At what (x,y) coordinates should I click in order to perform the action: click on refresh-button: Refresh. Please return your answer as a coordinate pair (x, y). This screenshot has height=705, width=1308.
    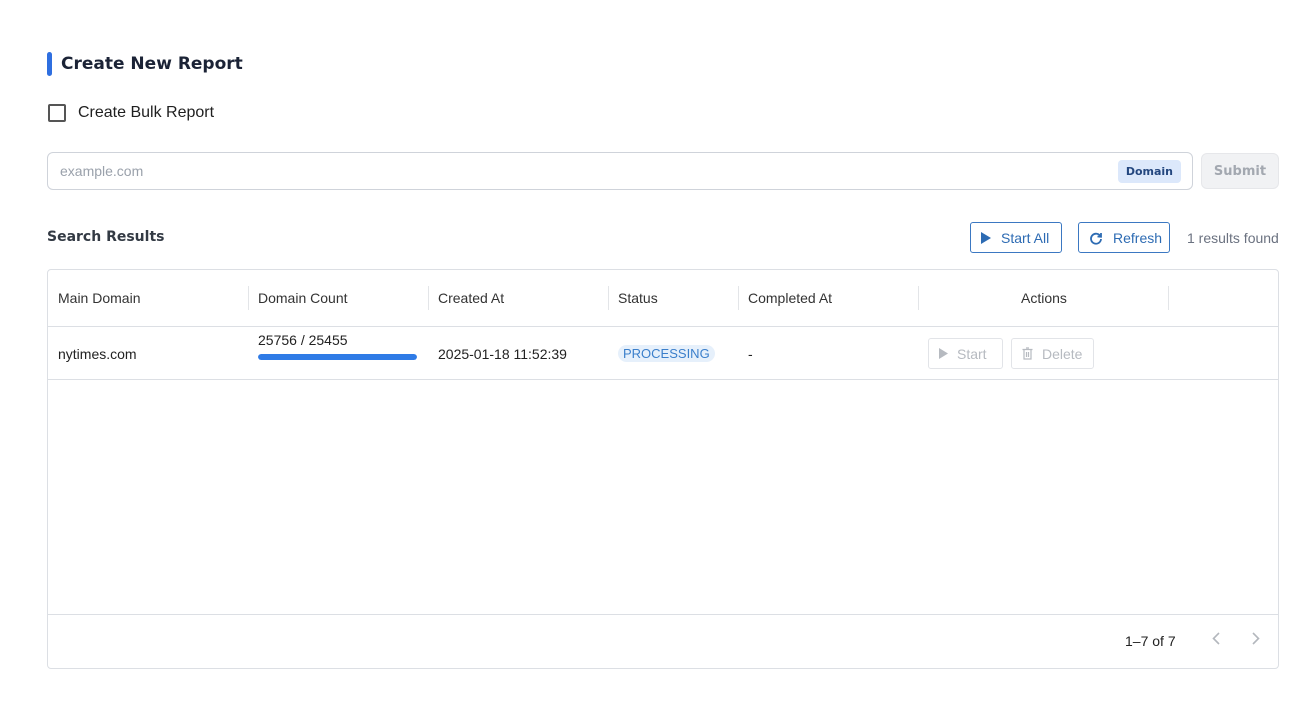
    Looking at the image, I should click on (1124, 237).